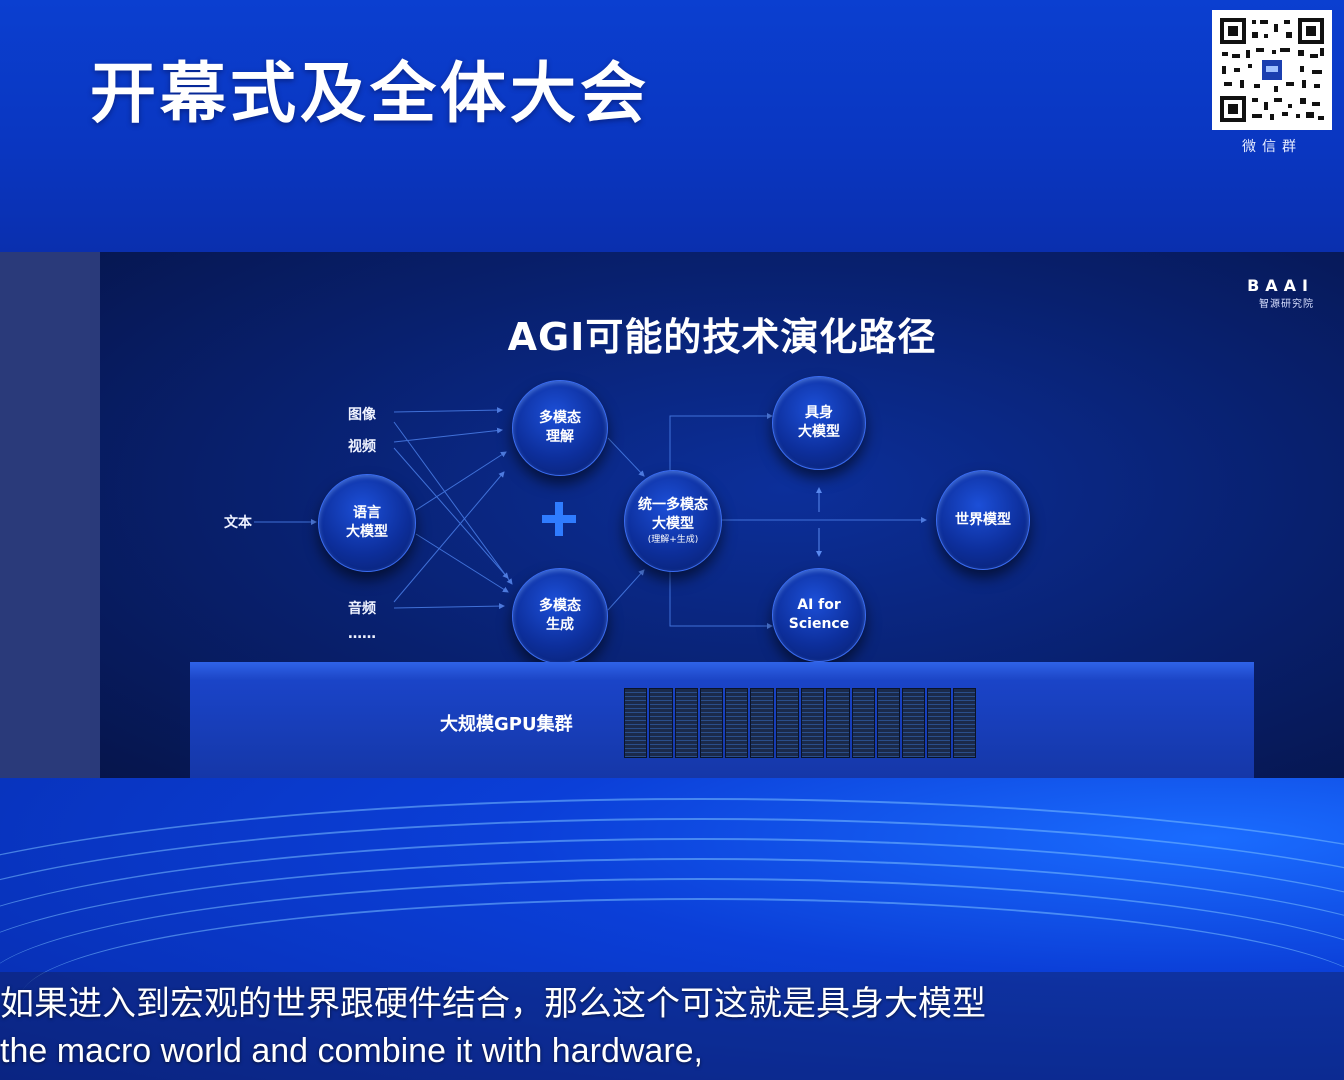 Image resolution: width=1344 pixels, height=1080 pixels. Describe the element at coordinates (560, 520) in the screenshot. I see `plus-icon` at that location.